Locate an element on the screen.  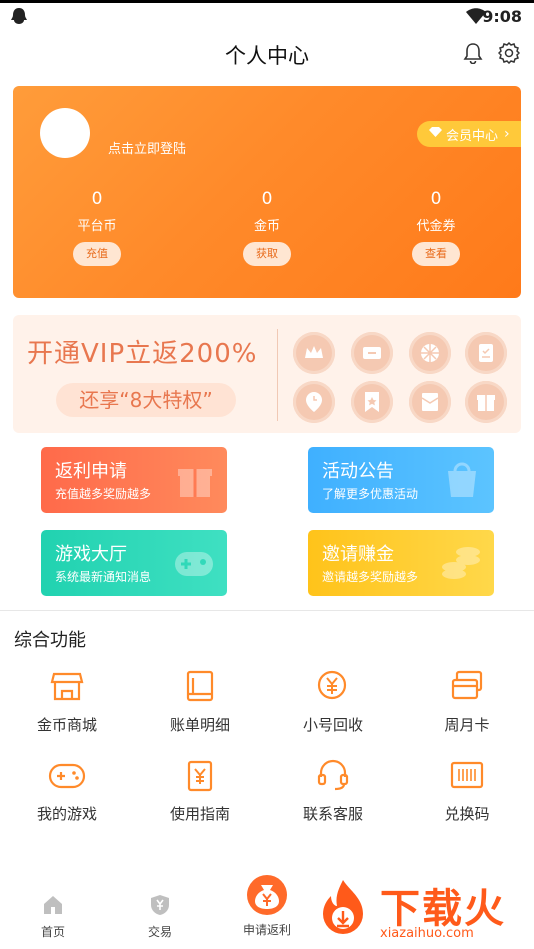
login-prompt: 点击立即登陆 is located at coordinates (147, 147).